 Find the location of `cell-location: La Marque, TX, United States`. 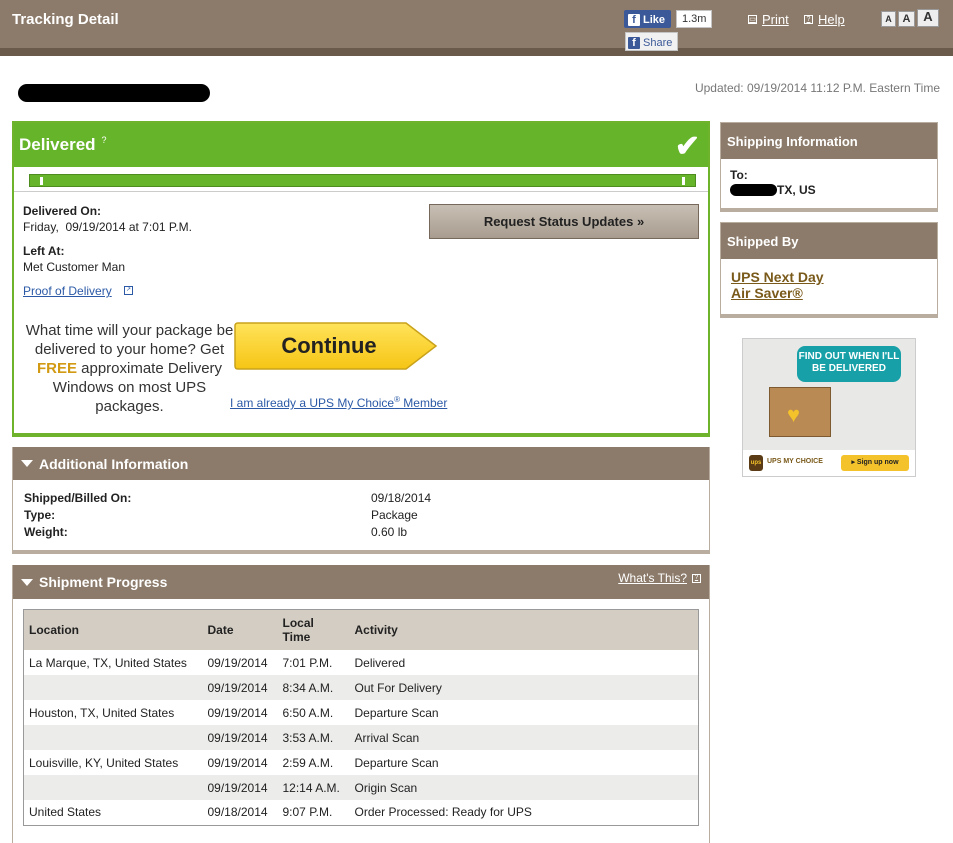

cell-location: La Marque, TX, United States is located at coordinates (108, 662).